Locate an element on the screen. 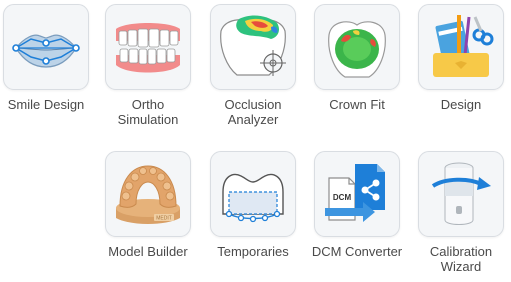 The width and height of the screenshot is (511, 282). calibration-icon is located at coordinates (461, 193).